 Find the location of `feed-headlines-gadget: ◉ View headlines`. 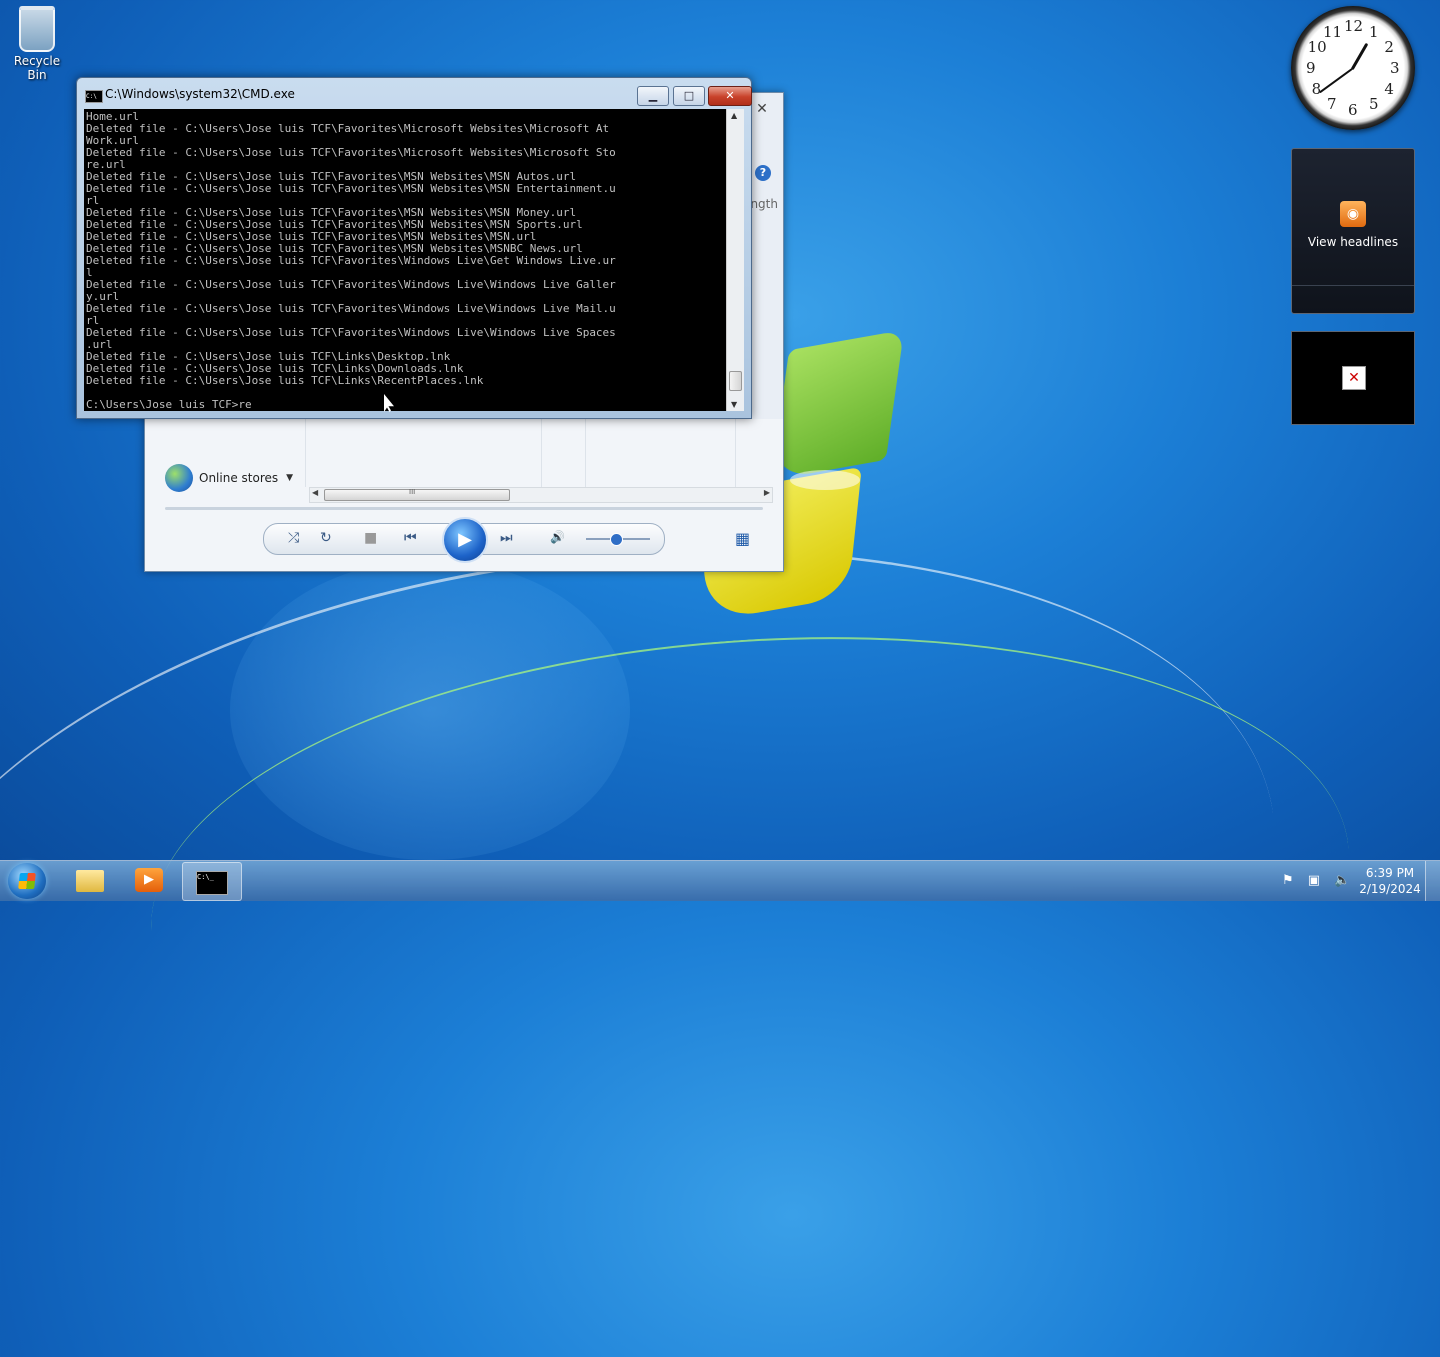

feed-headlines-gadget: ◉ View headlines is located at coordinates (1353, 231).